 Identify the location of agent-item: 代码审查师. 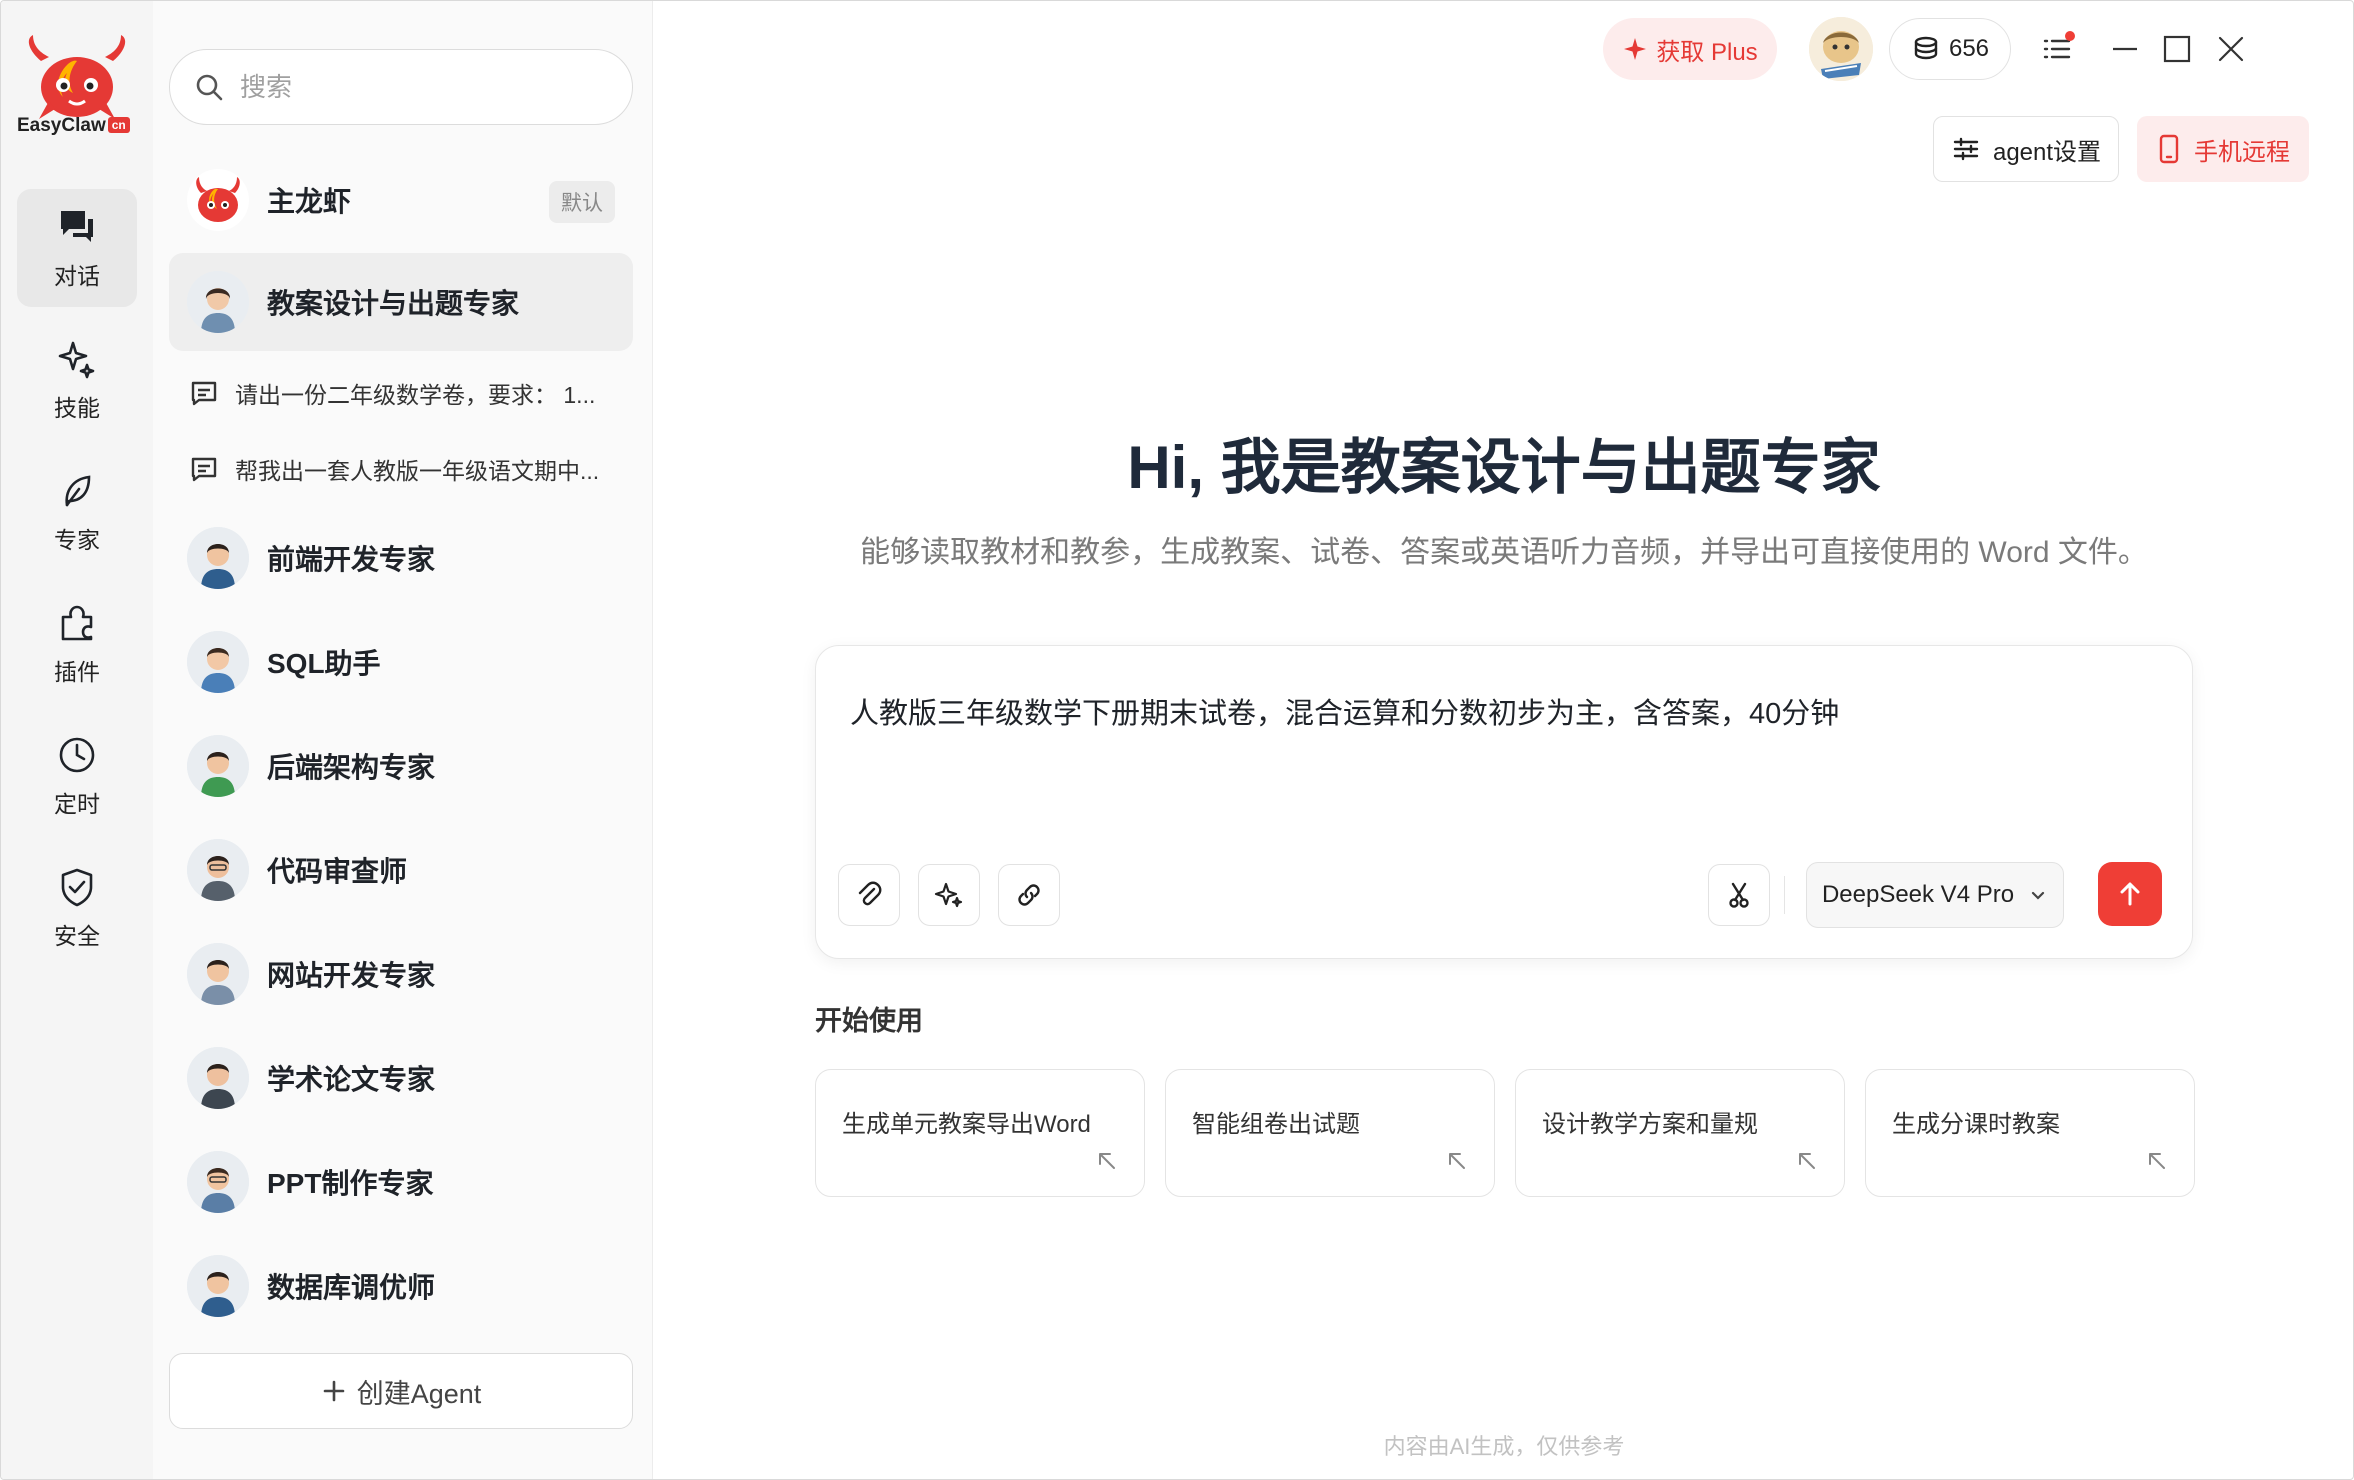
(401, 870).